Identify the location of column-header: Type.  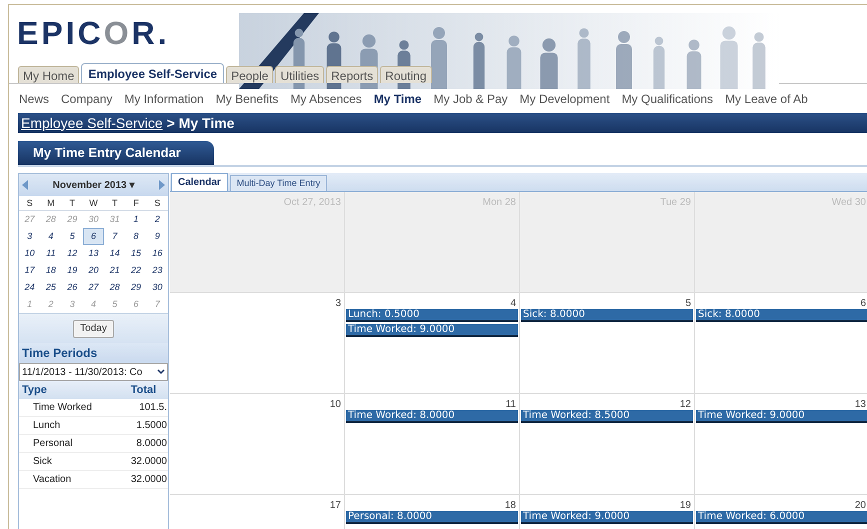
(34, 390).